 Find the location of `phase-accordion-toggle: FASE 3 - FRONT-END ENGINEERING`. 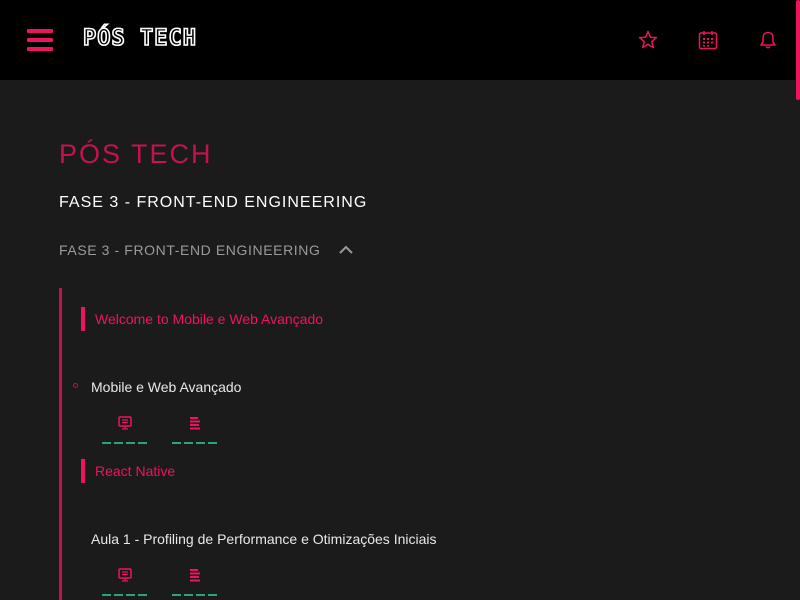

phase-accordion-toggle: FASE 3 - FRONT-END ENGINEERING is located at coordinates (206, 250).